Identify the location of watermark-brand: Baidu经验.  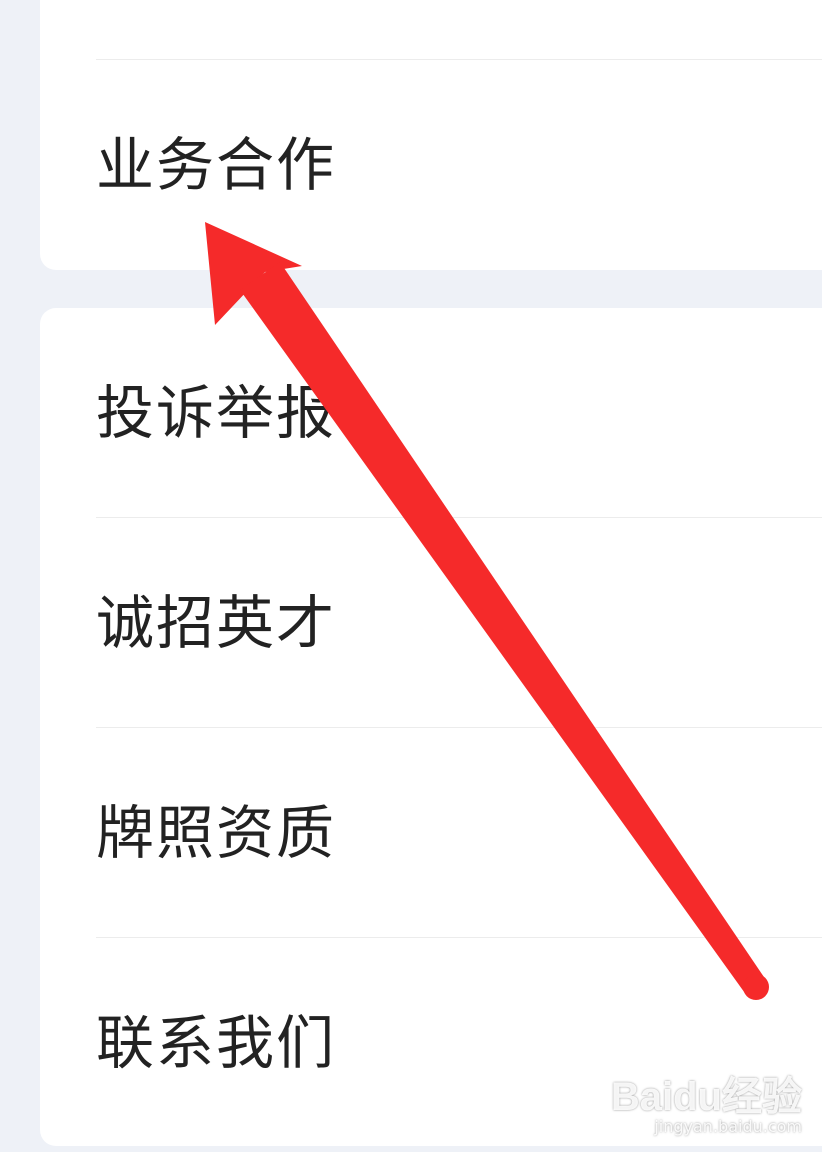
(706, 1096).